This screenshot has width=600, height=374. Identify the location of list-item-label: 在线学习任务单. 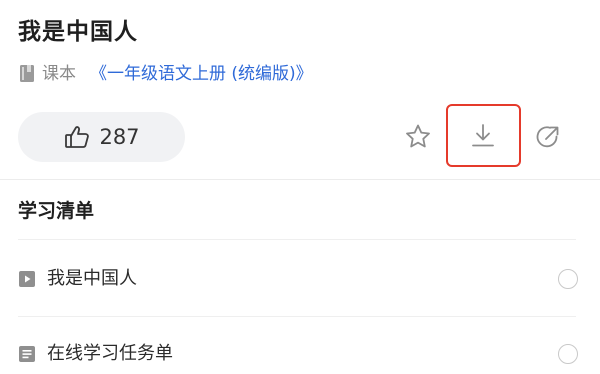
(110, 353).